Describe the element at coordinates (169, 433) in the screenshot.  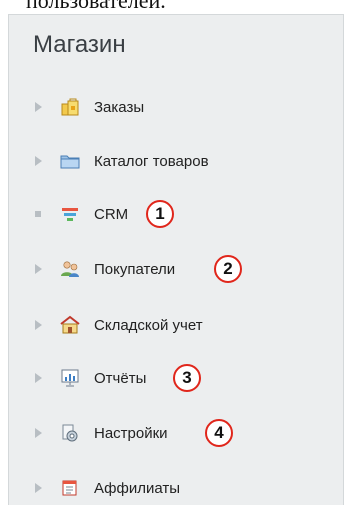
I see `menu-item-settings: Настройки 4` at that location.